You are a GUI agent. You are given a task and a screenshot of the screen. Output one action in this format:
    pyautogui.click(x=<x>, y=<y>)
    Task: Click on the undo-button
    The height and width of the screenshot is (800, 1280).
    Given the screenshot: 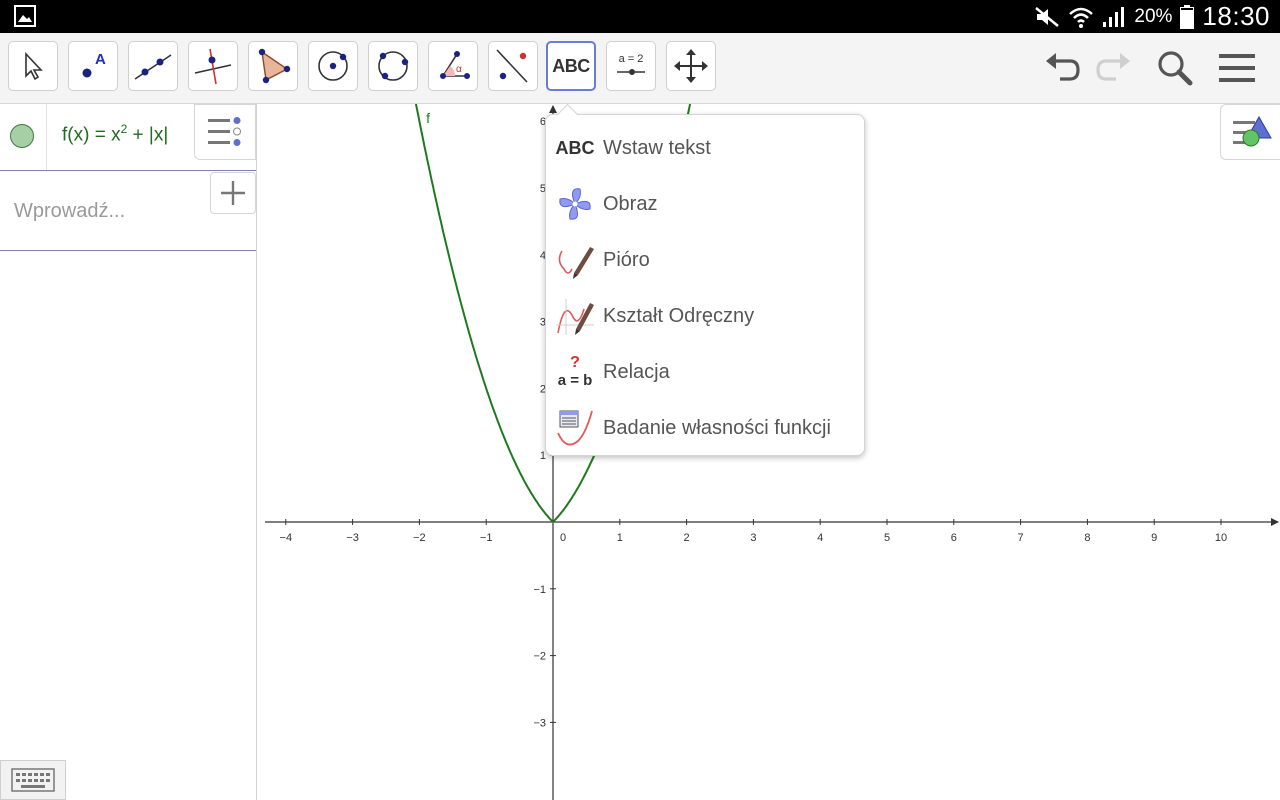 What is the action you would take?
    pyautogui.click(x=1063, y=68)
    